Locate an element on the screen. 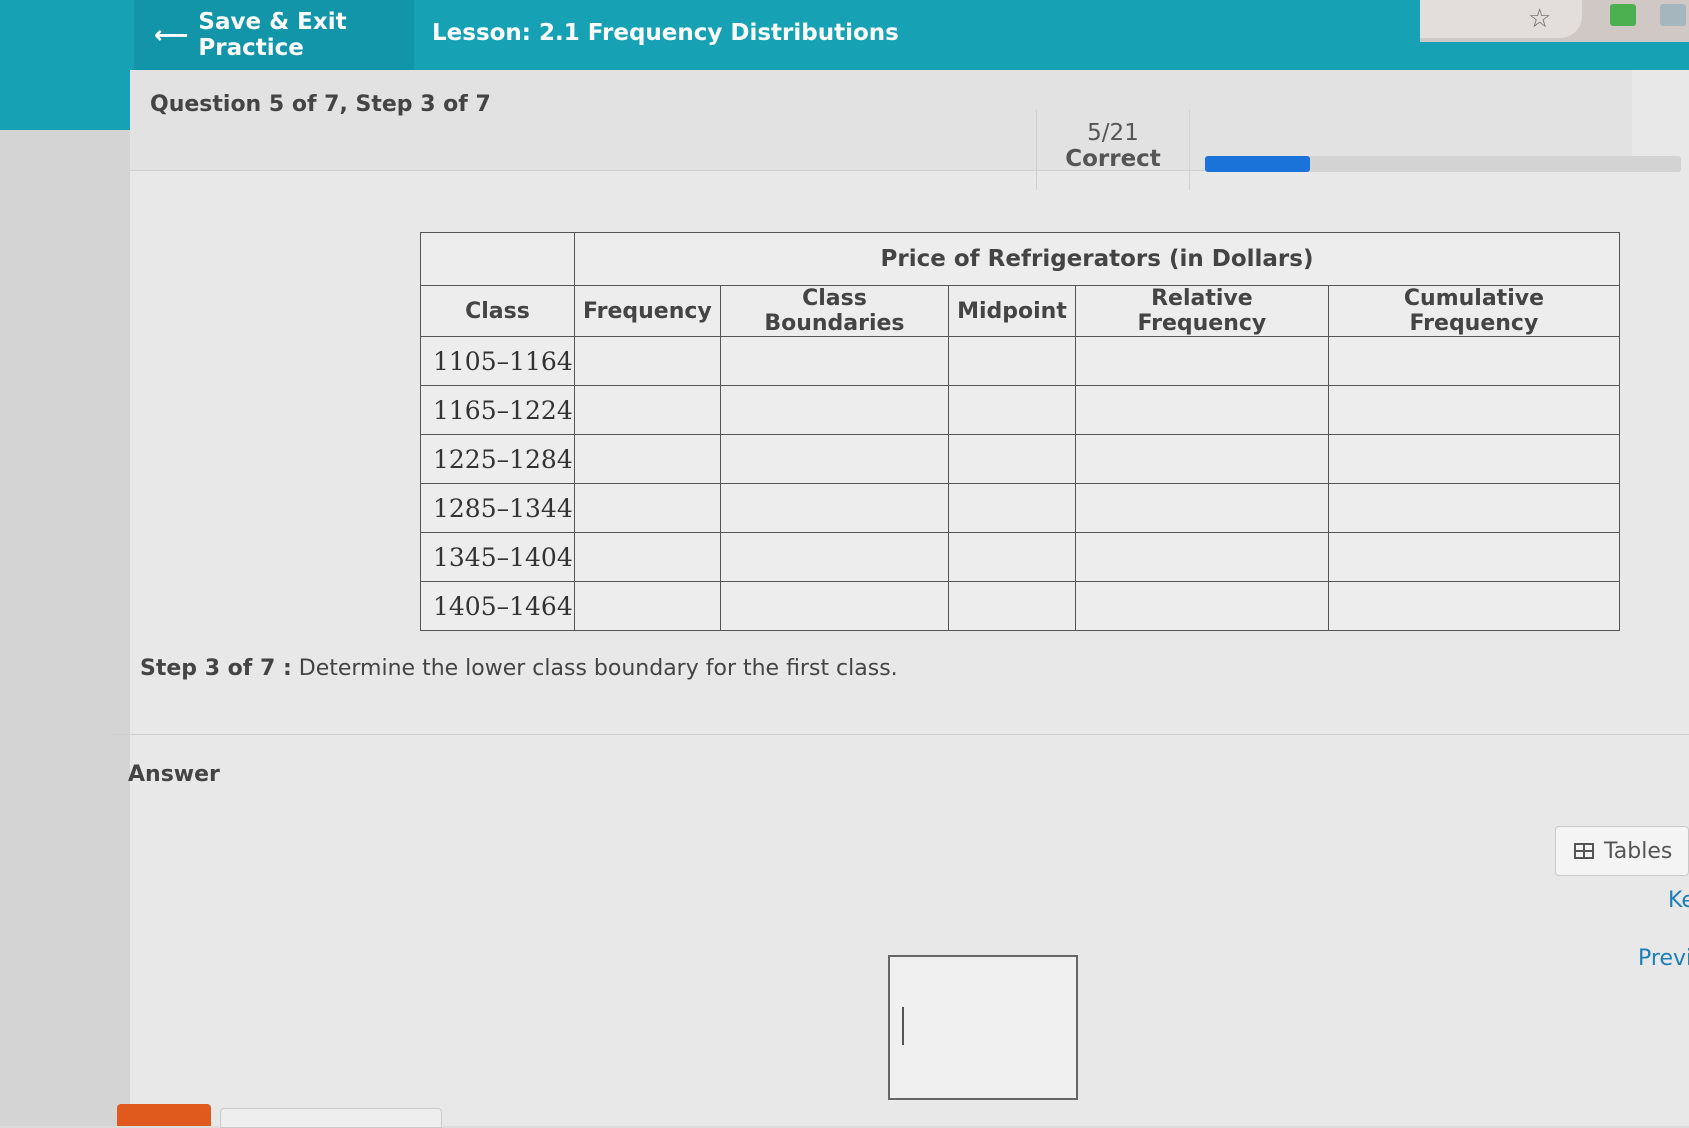  tables-label: Tables is located at coordinates (1638, 851).